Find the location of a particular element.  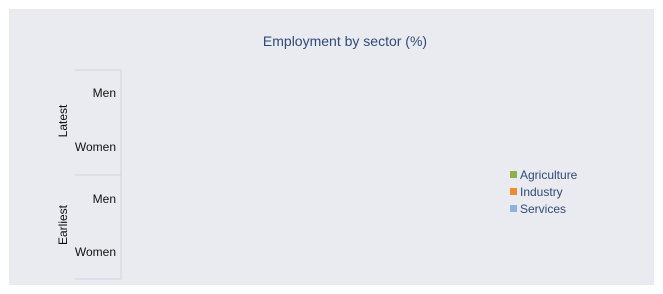

legend-swatch-services is located at coordinates (513, 208).